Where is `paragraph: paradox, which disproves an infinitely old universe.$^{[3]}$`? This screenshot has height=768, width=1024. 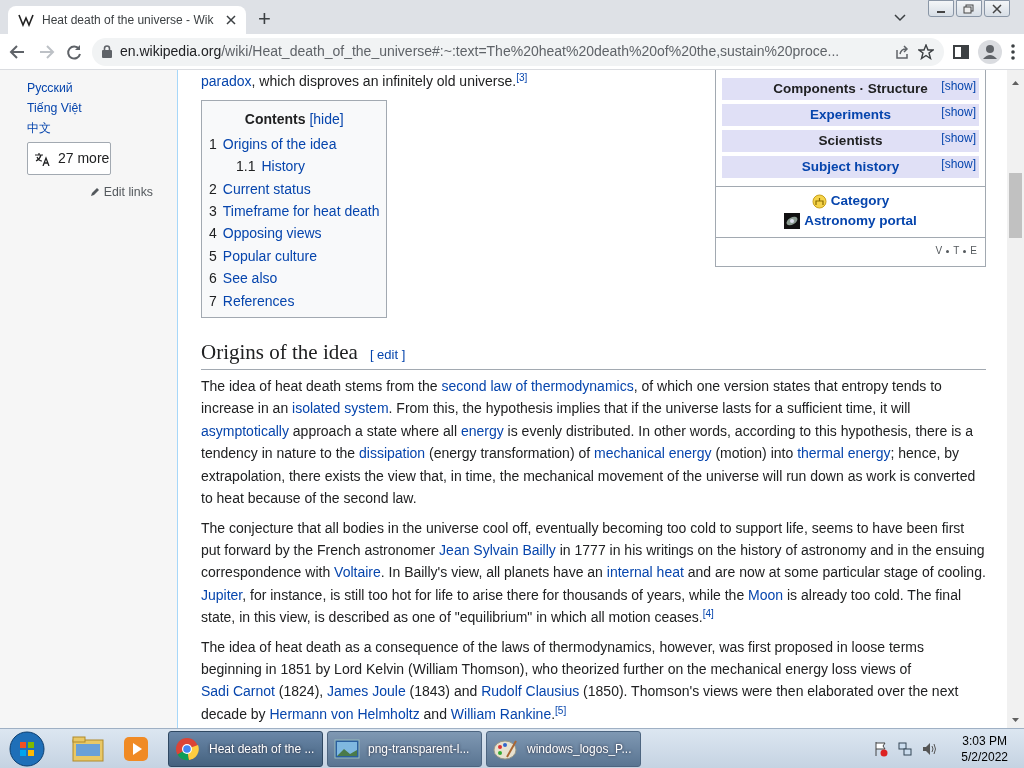
paragraph: paradox, which disproves an infinitely old universe.$^{[3]}$ is located at coordinates (365, 81).